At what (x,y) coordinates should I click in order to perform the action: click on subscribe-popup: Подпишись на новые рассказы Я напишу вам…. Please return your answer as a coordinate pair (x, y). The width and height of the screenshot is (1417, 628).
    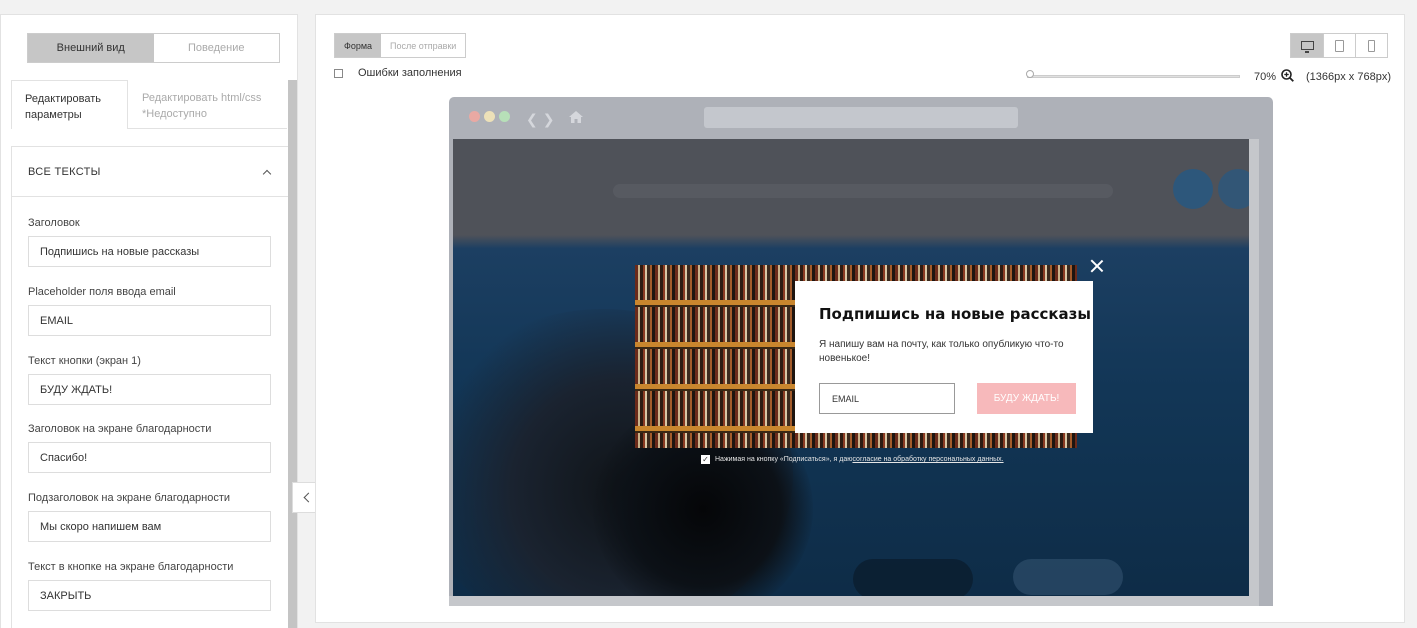
    Looking at the image, I should click on (944, 357).